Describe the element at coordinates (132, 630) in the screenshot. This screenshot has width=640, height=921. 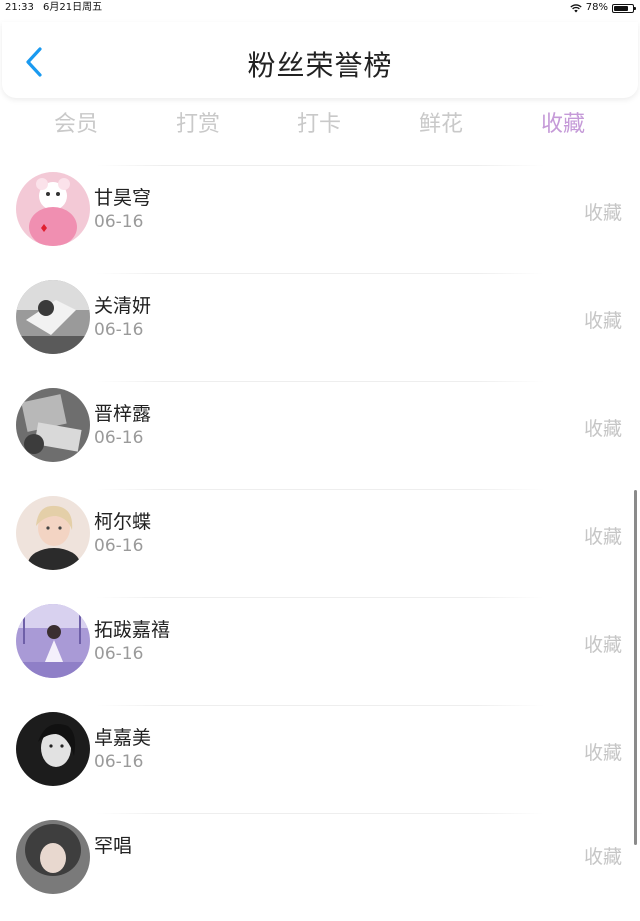
I see `user-name: 拓跋嘉禧` at that location.